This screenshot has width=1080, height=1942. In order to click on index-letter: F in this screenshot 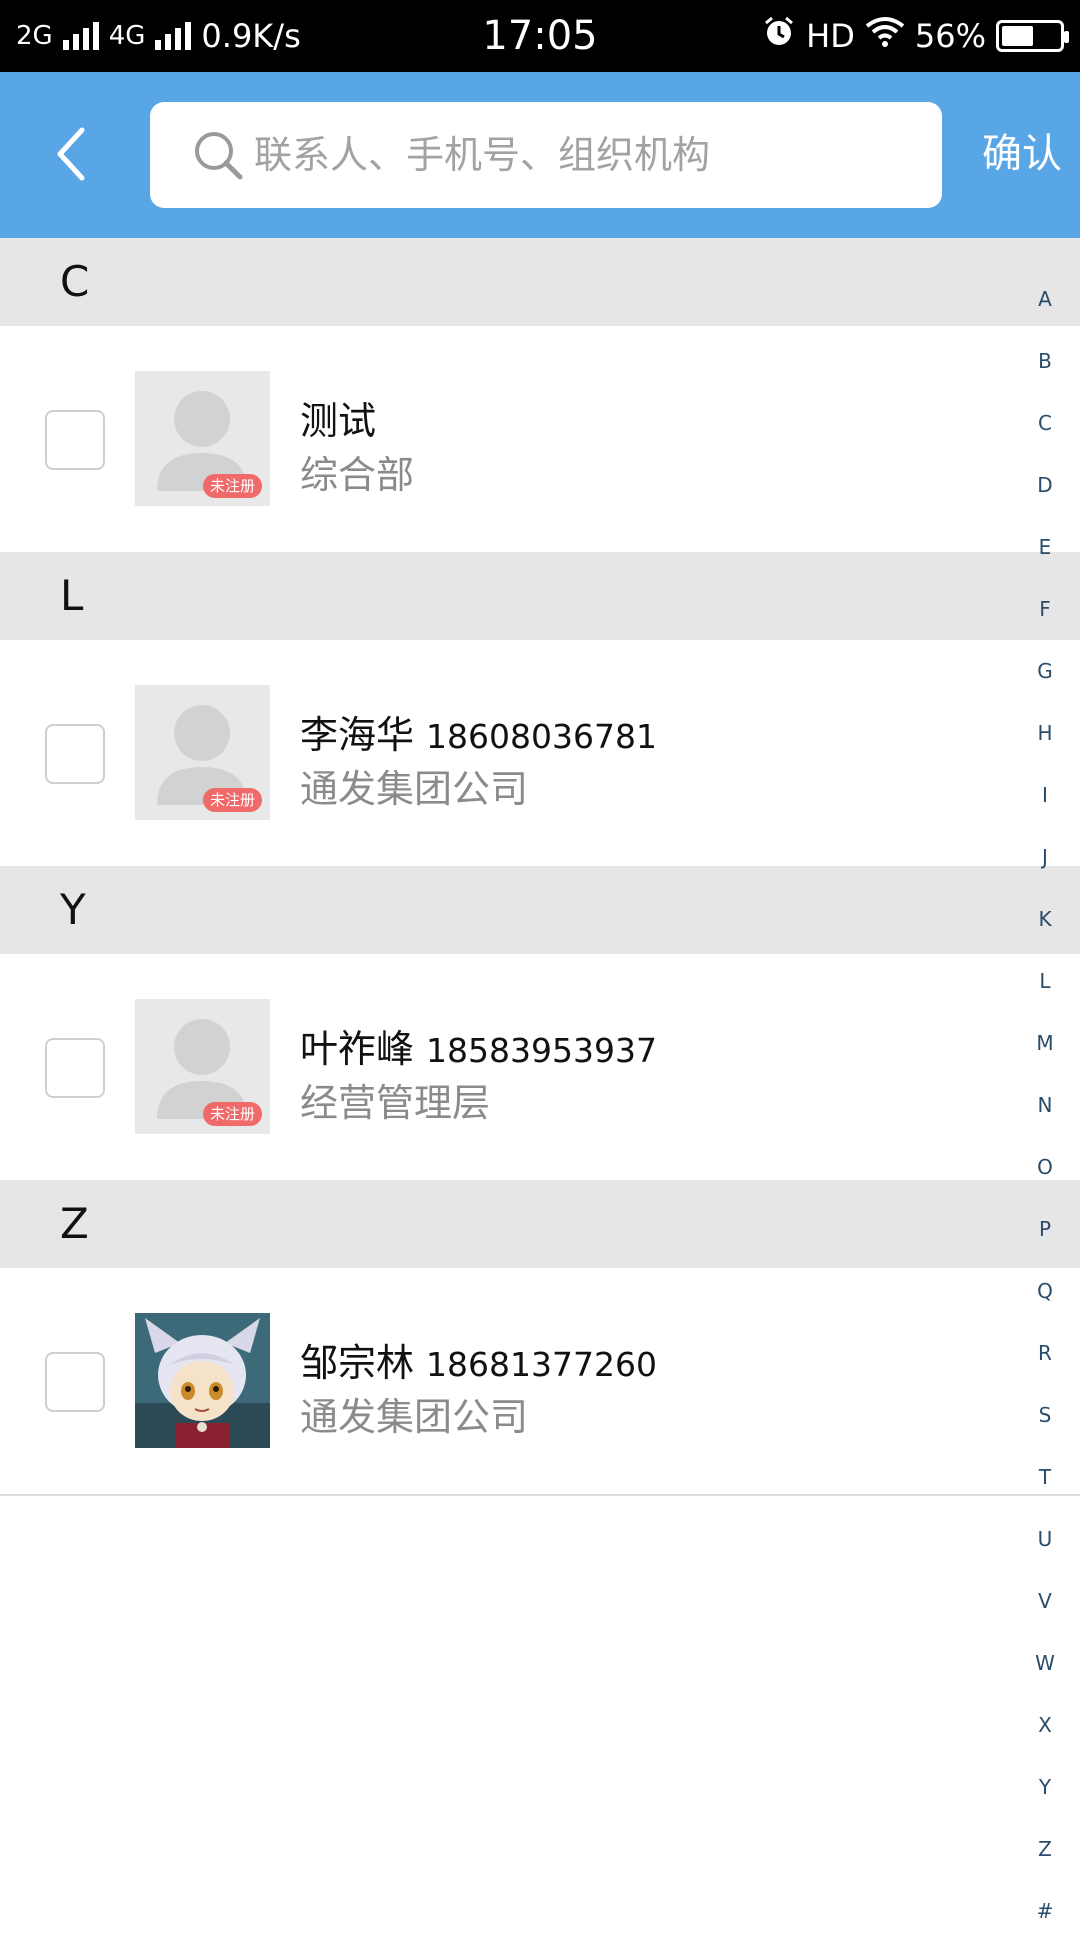, I will do `click(1045, 609)`.